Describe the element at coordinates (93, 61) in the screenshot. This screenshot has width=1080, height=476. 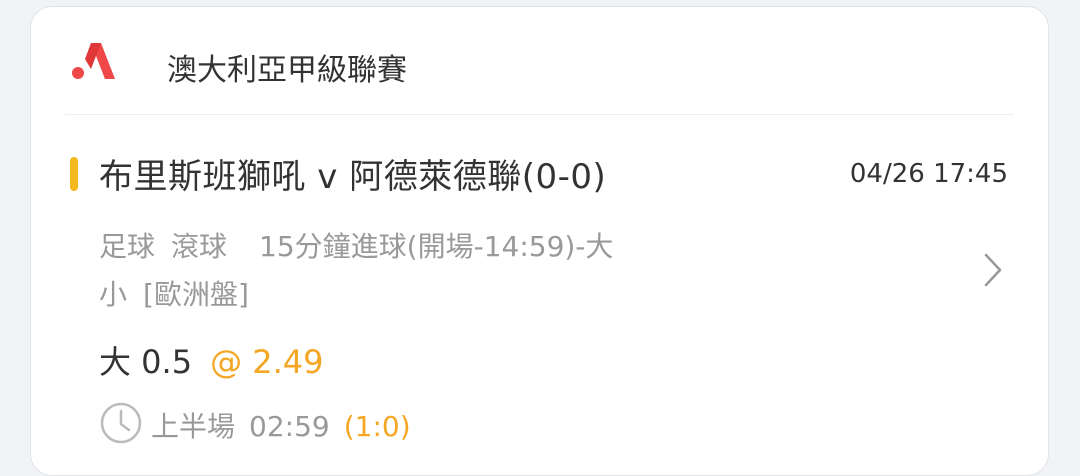
I see `league-logo-icon` at that location.